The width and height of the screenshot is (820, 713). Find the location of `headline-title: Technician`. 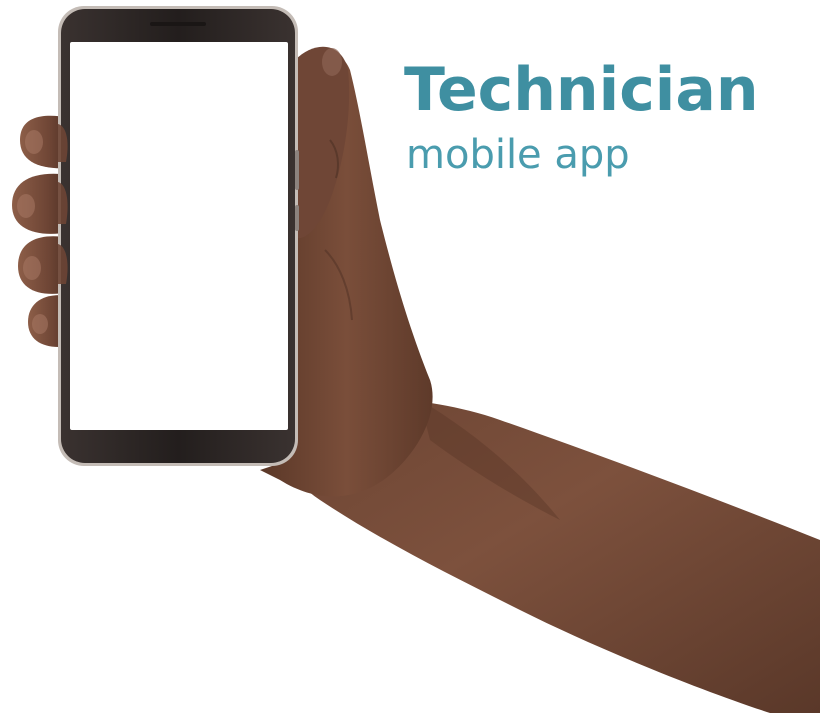

headline-title: Technician is located at coordinates (581, 90).